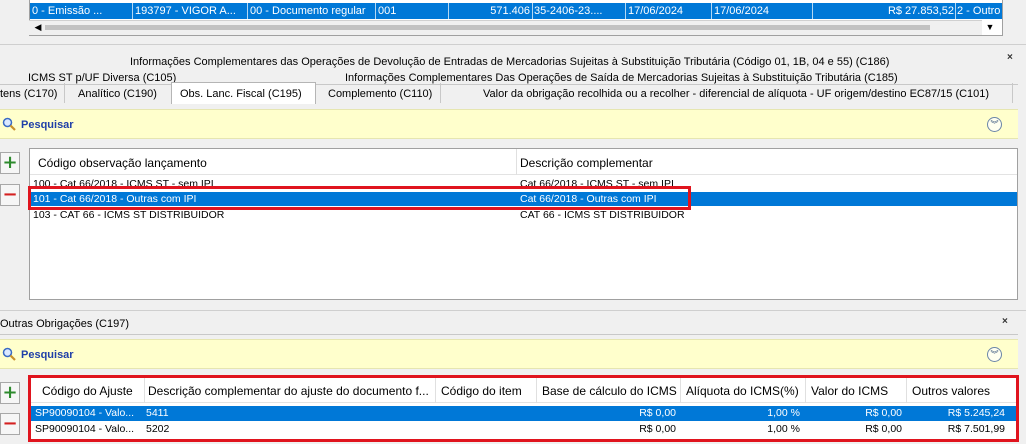 The height and width of the screenshot is (444, 1026). I want to click on top-cell: 571.406, so click(510, 11).